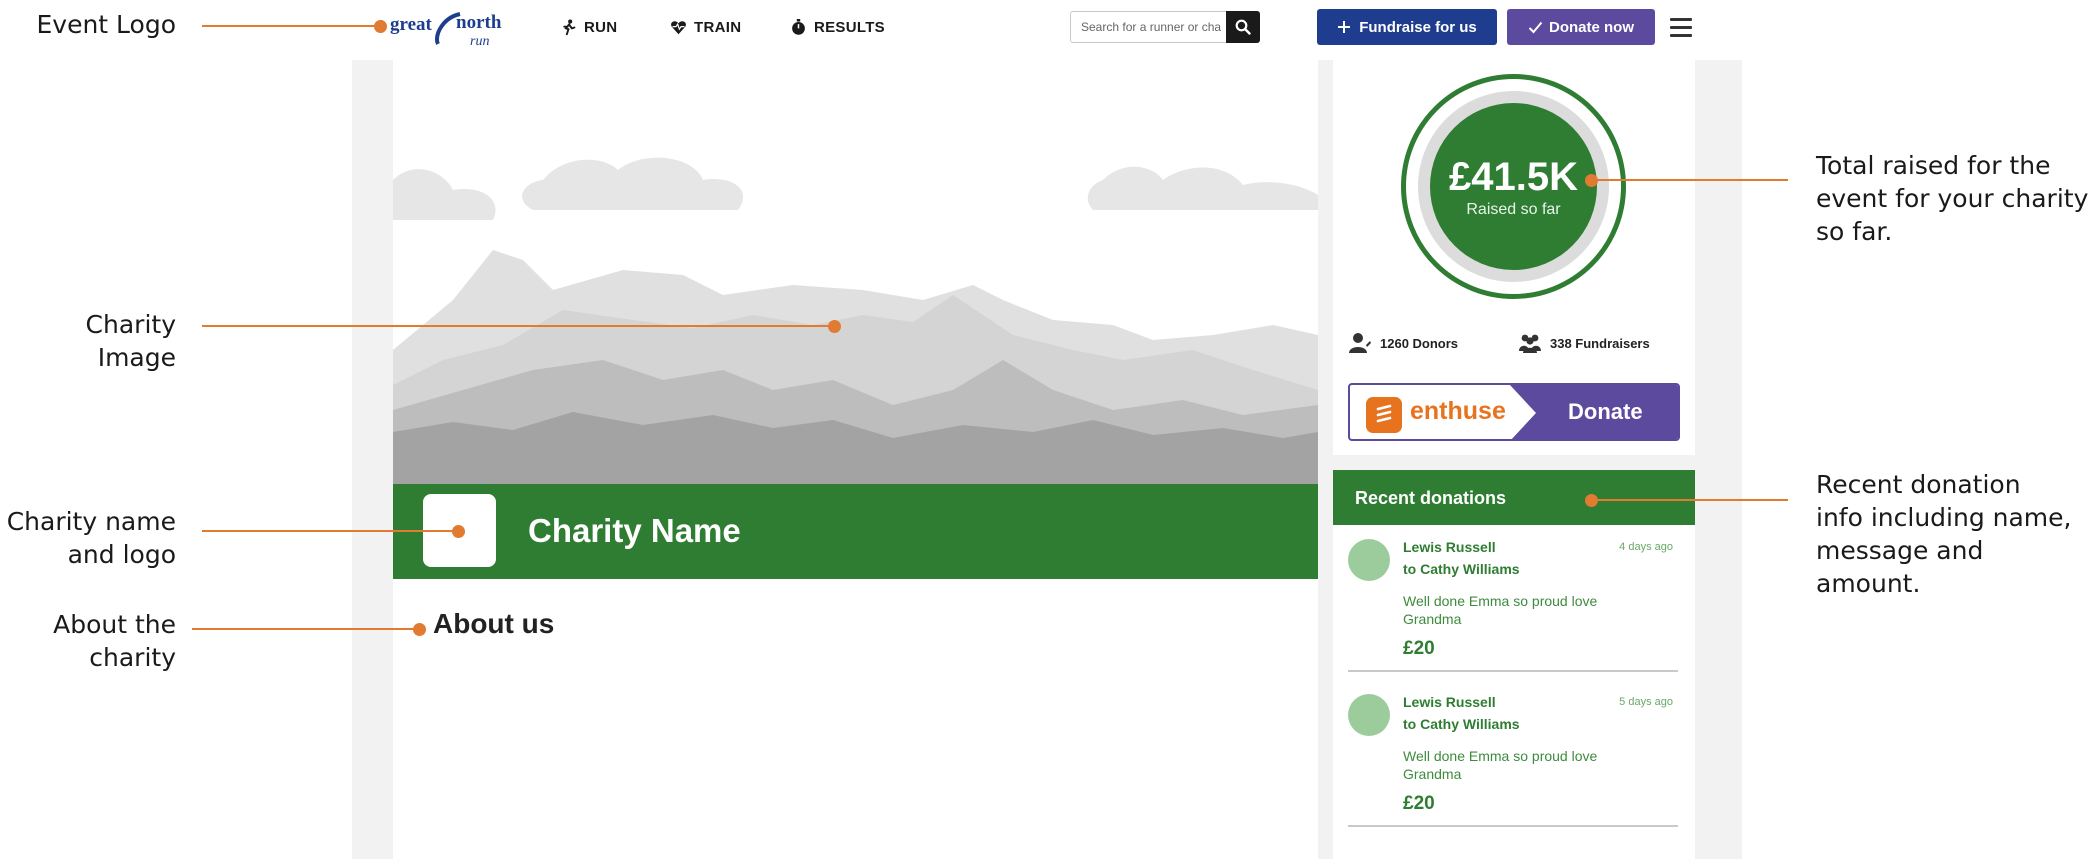 Image resolution: width=2096 pixels, height=859 pixels. I want to click on annotation-line-text: About the, so click(114, 624).